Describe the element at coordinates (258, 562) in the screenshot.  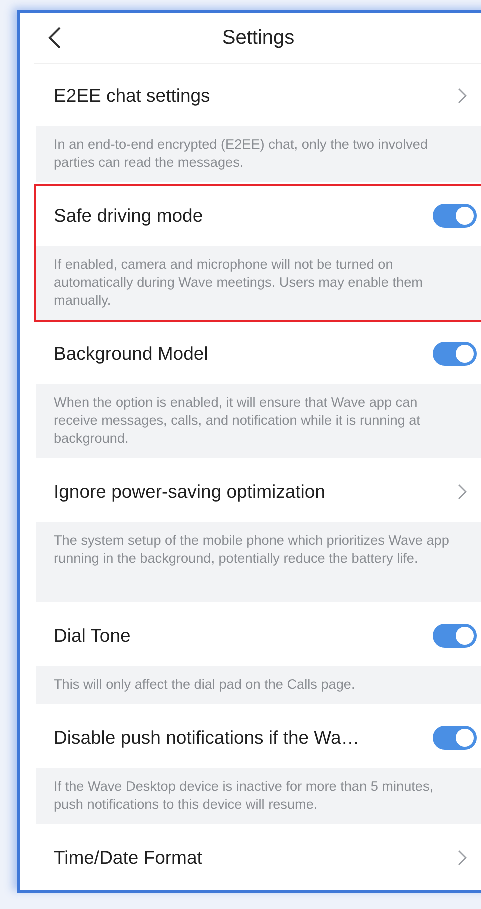
I see `setting-description: The system setup of the mobile phone which prioritizes Wave app running in the background, potentially reduce the battery life.` at that location.